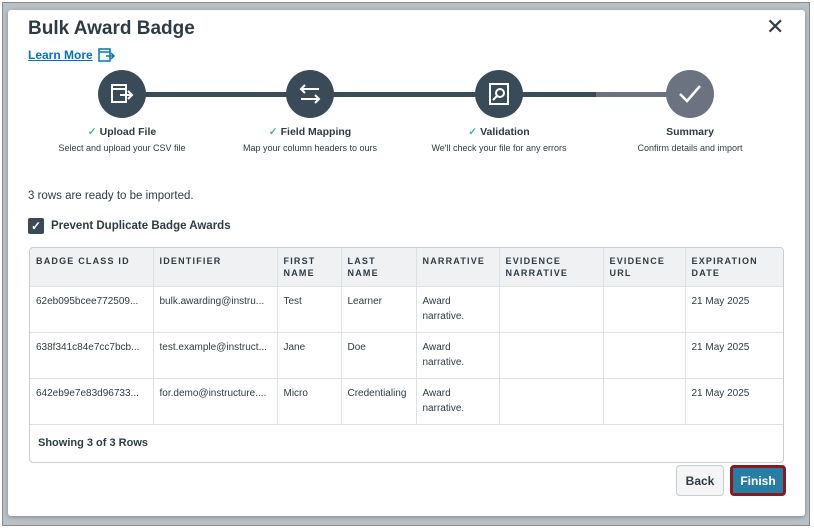  What do you see at coordinates (60, 55) in the screenshot?
I see `learn-more-label: Learn More` at bounding box center [60, 55].